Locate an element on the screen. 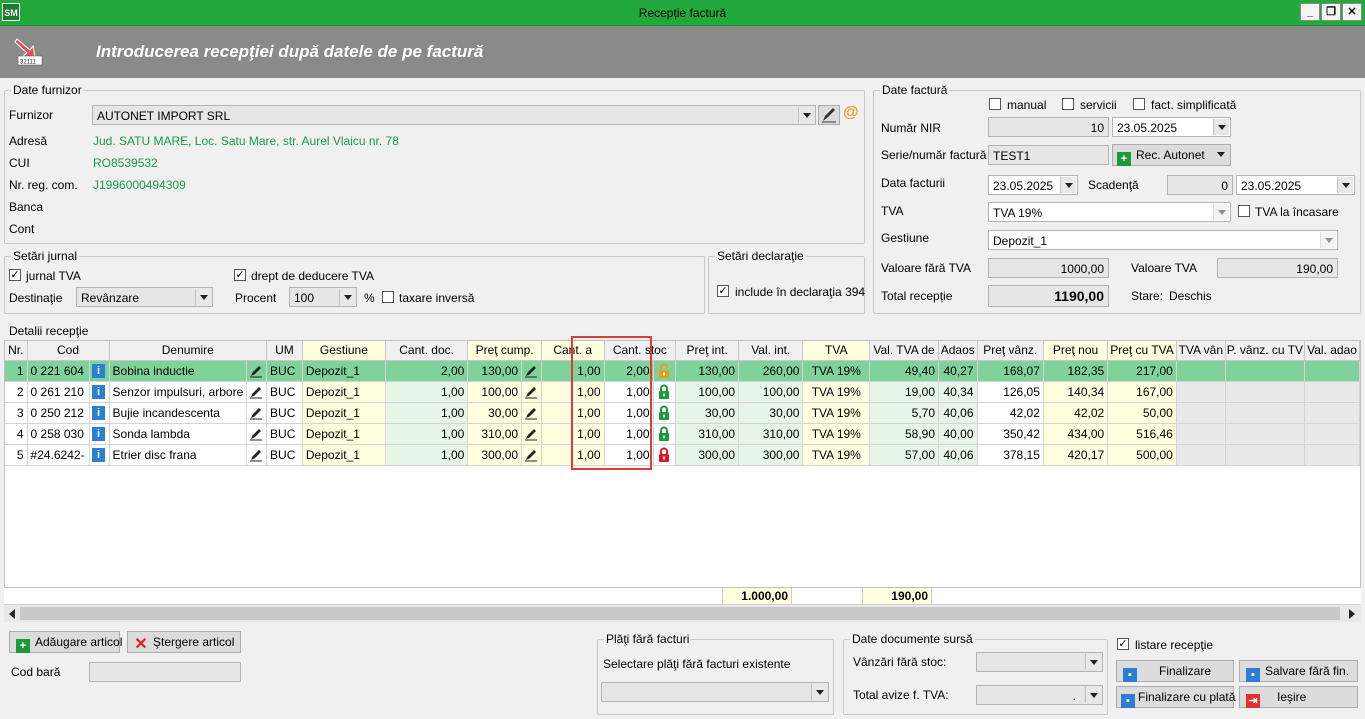 The height and width of the screenshot is (719, 1365). col-cod: Cod is located at coordinates (68, 351).